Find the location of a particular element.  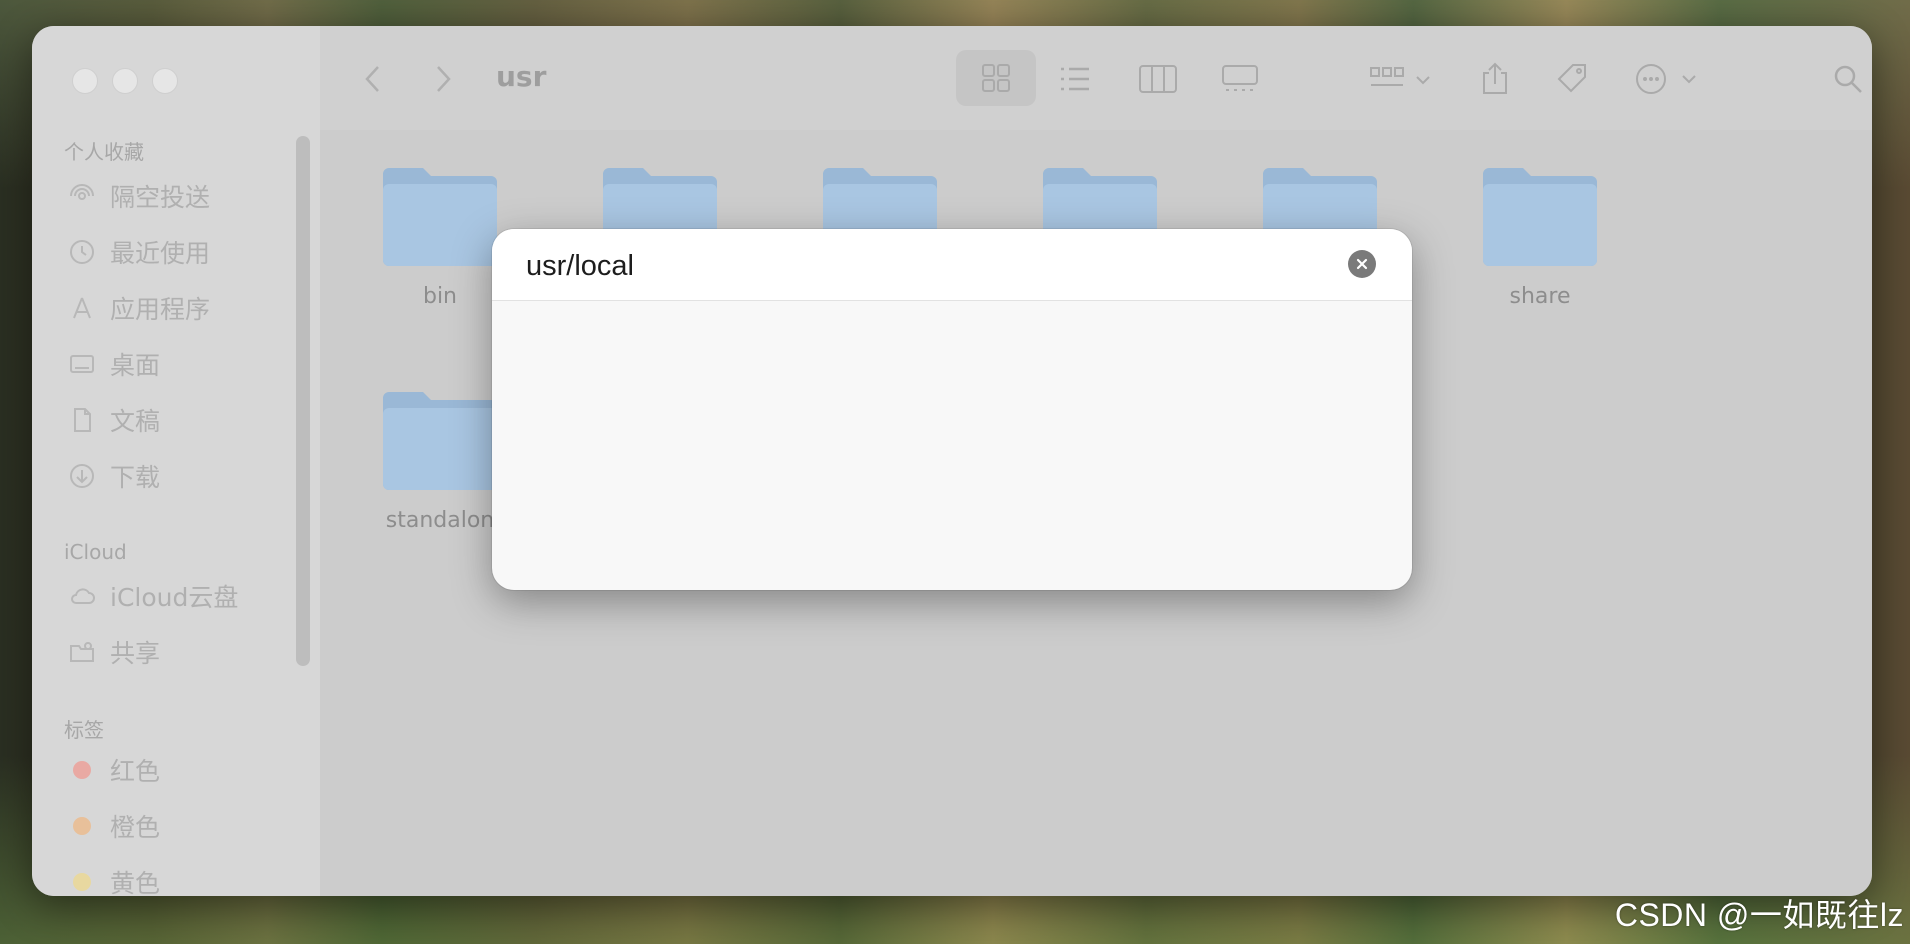

sidebar-item-recents: 最近使用 is located at coordinates (139, 252).